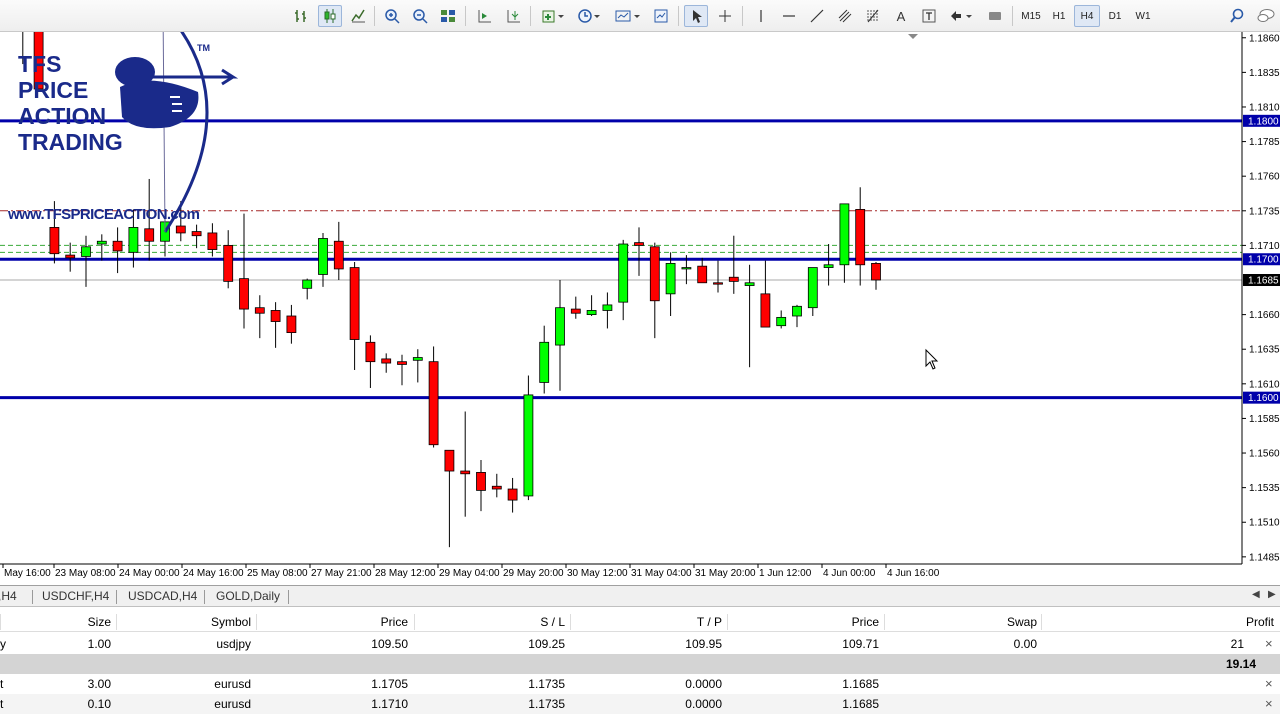  What do you see at coordinates (231, 622) in the screenshot?
I see `col-symbol: Symbol` at bounding box center [231, 622].